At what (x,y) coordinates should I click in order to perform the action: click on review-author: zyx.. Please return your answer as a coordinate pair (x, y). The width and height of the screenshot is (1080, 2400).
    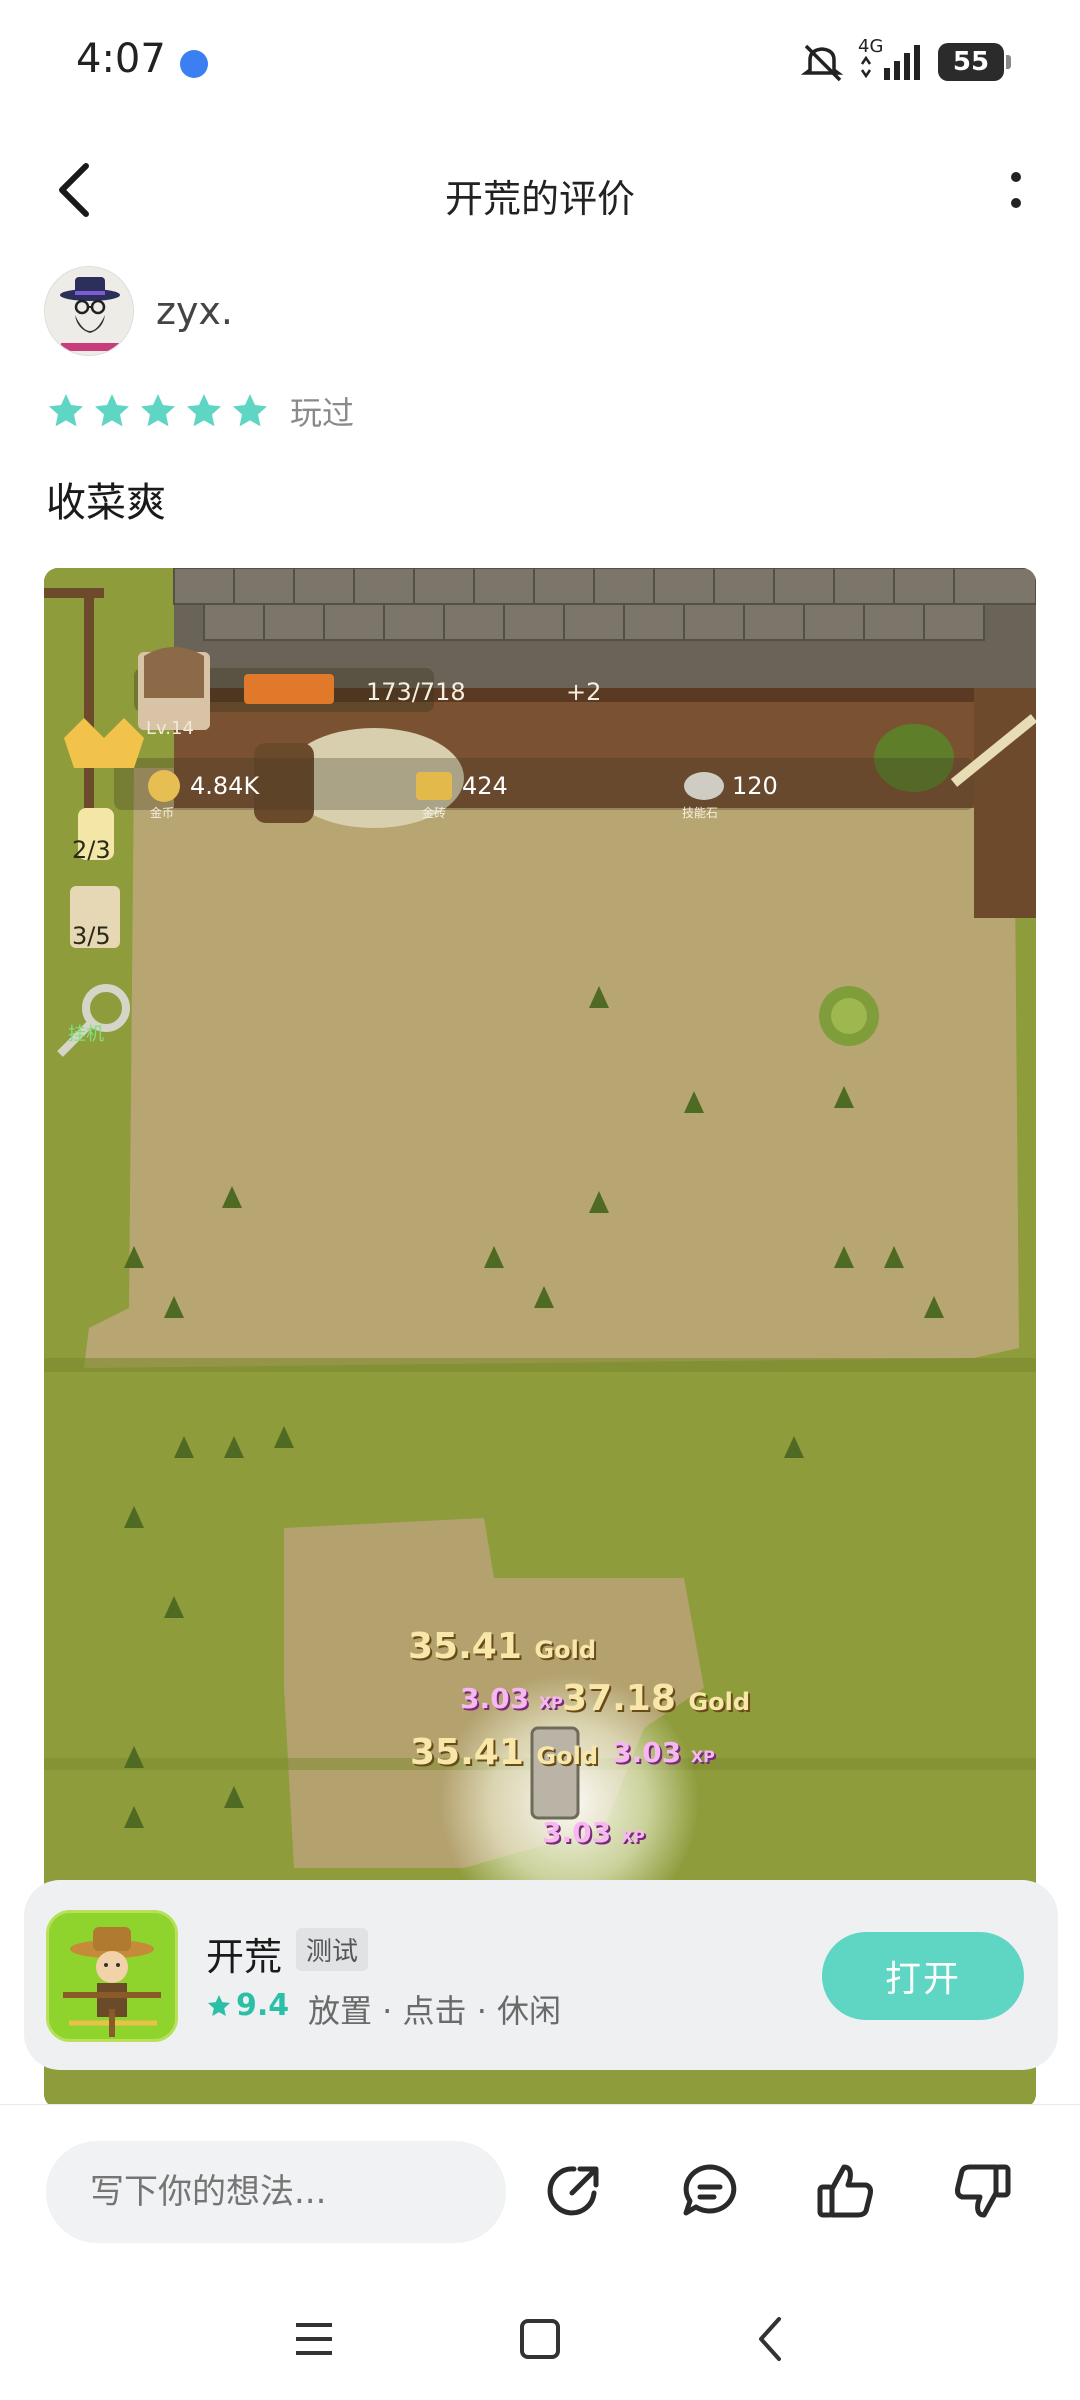
    Looking at the image, I should click on (138, 311).